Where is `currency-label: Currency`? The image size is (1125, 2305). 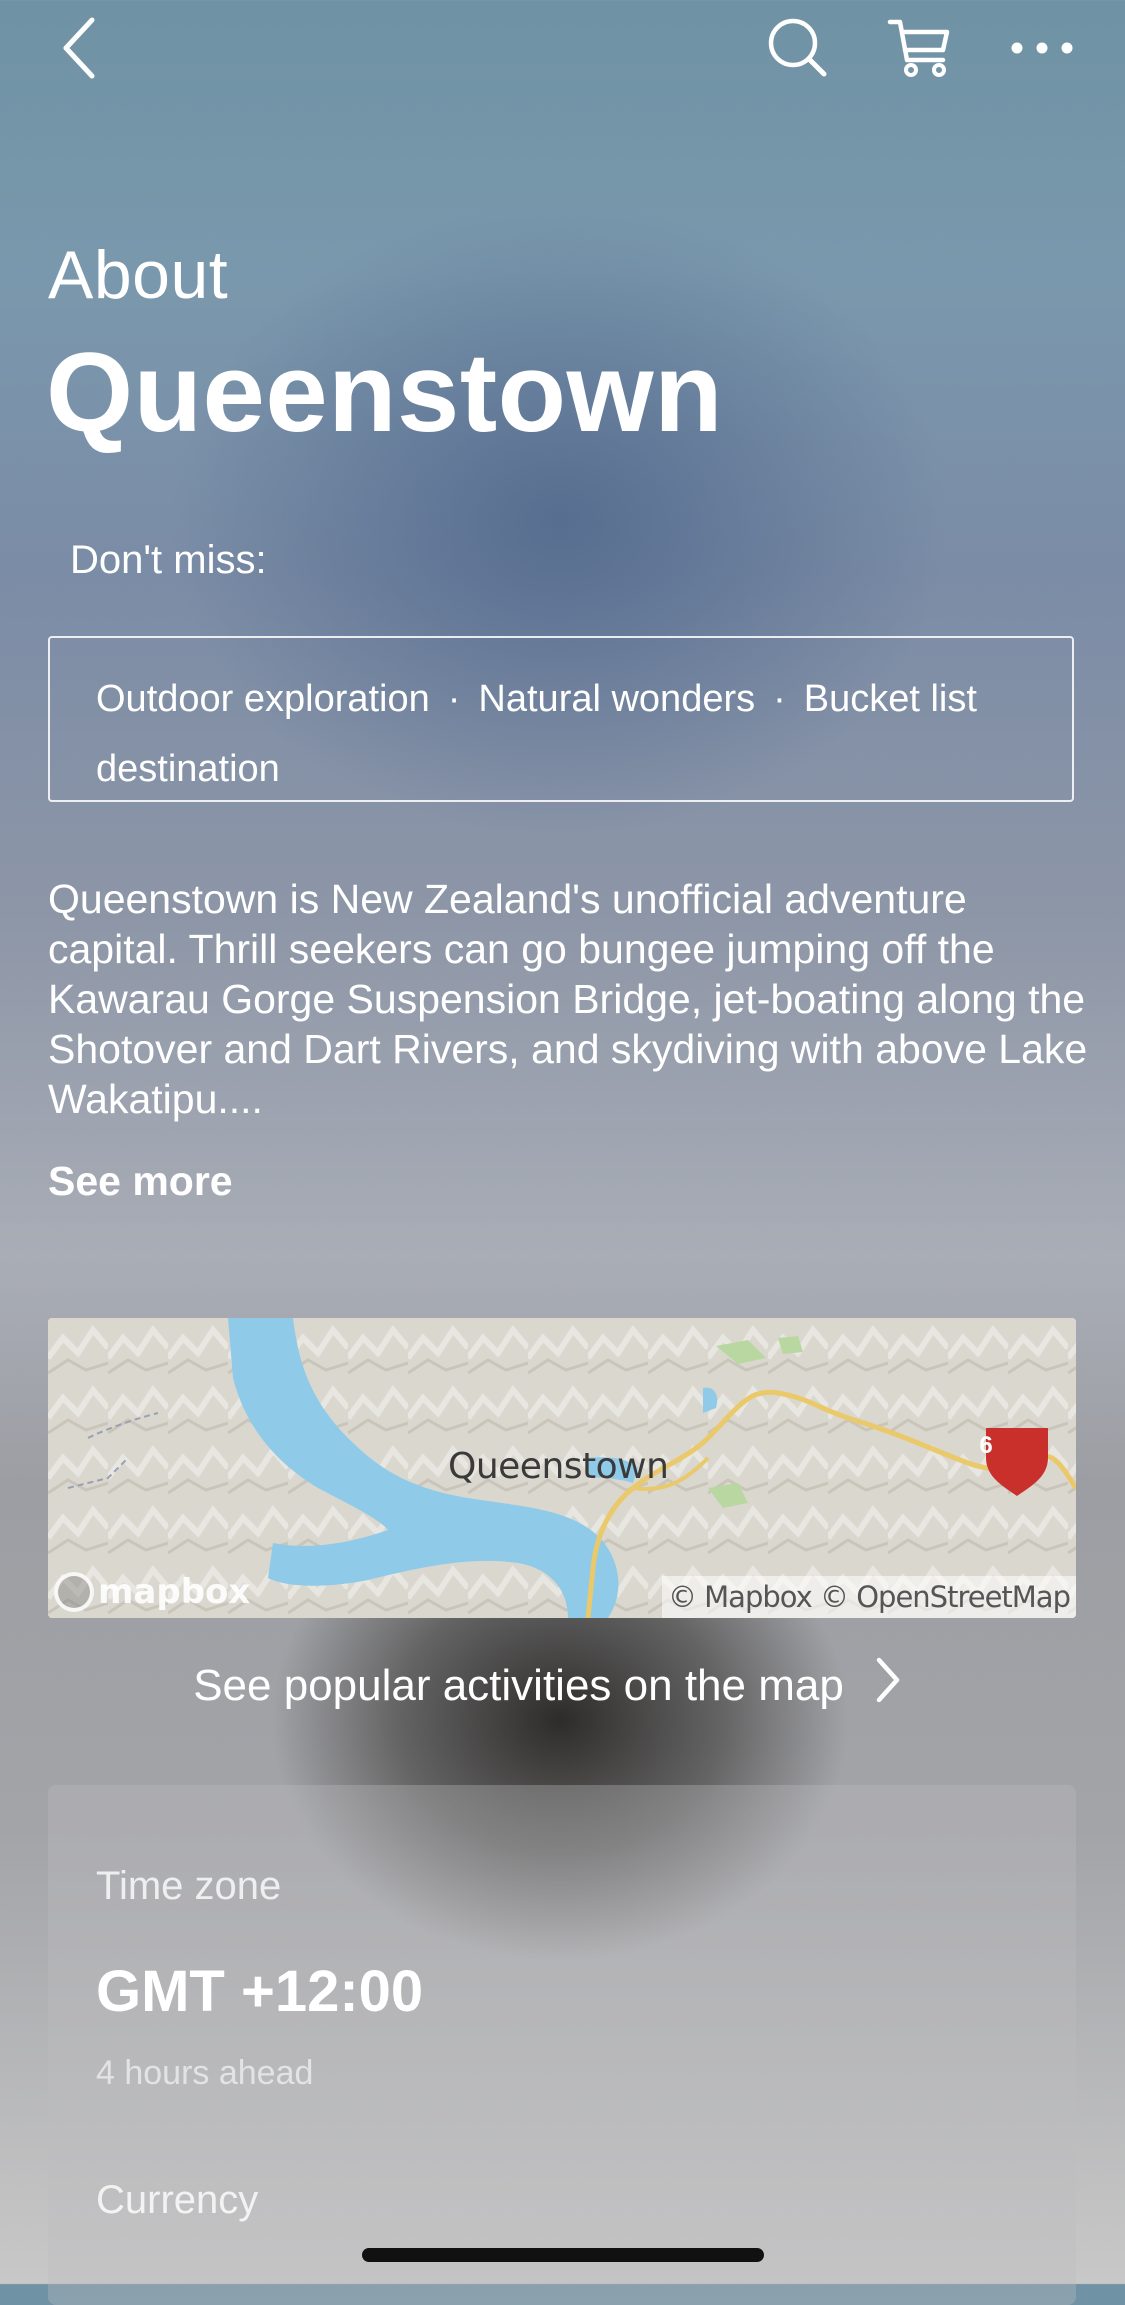
currency-label: Currency is located at coordinates (177, 2200).